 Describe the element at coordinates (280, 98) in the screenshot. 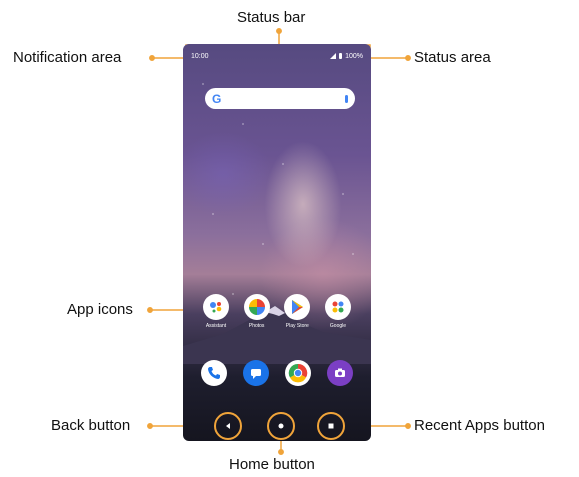

I see `google-search-bar: G` at that location.